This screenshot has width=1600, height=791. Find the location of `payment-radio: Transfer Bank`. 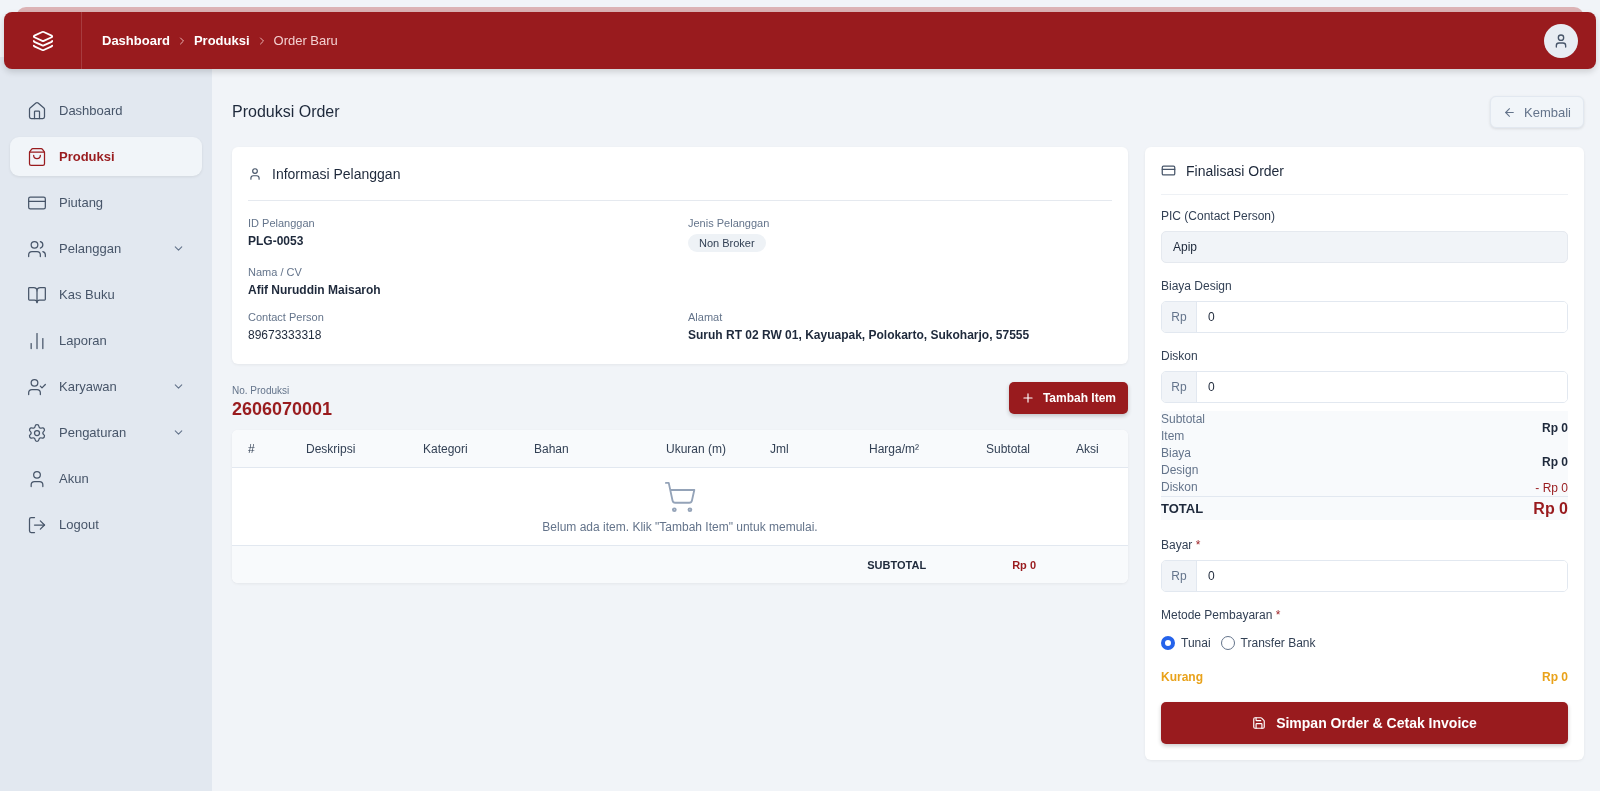

payment-radio: Transfer Bank is located at coordinates (1268, 643).